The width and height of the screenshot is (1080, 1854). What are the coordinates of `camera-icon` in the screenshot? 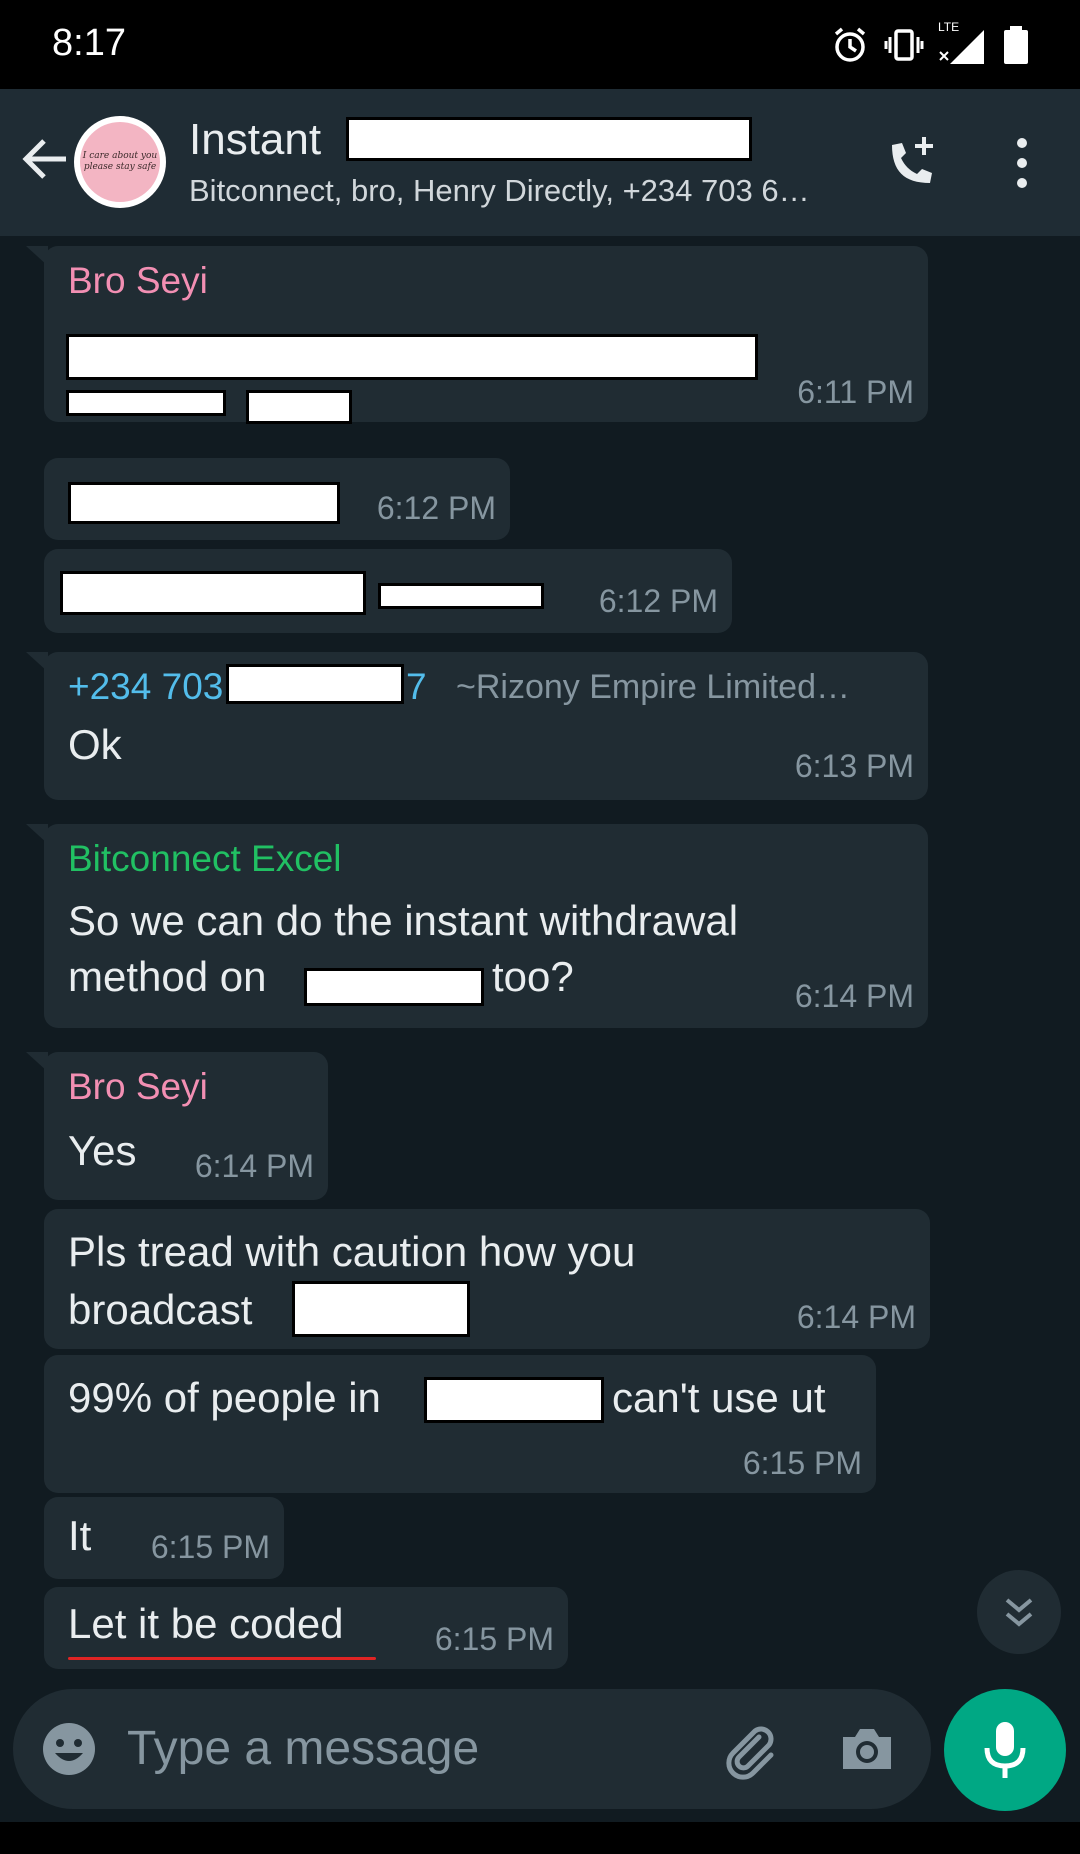 It's located at (867, 1749).